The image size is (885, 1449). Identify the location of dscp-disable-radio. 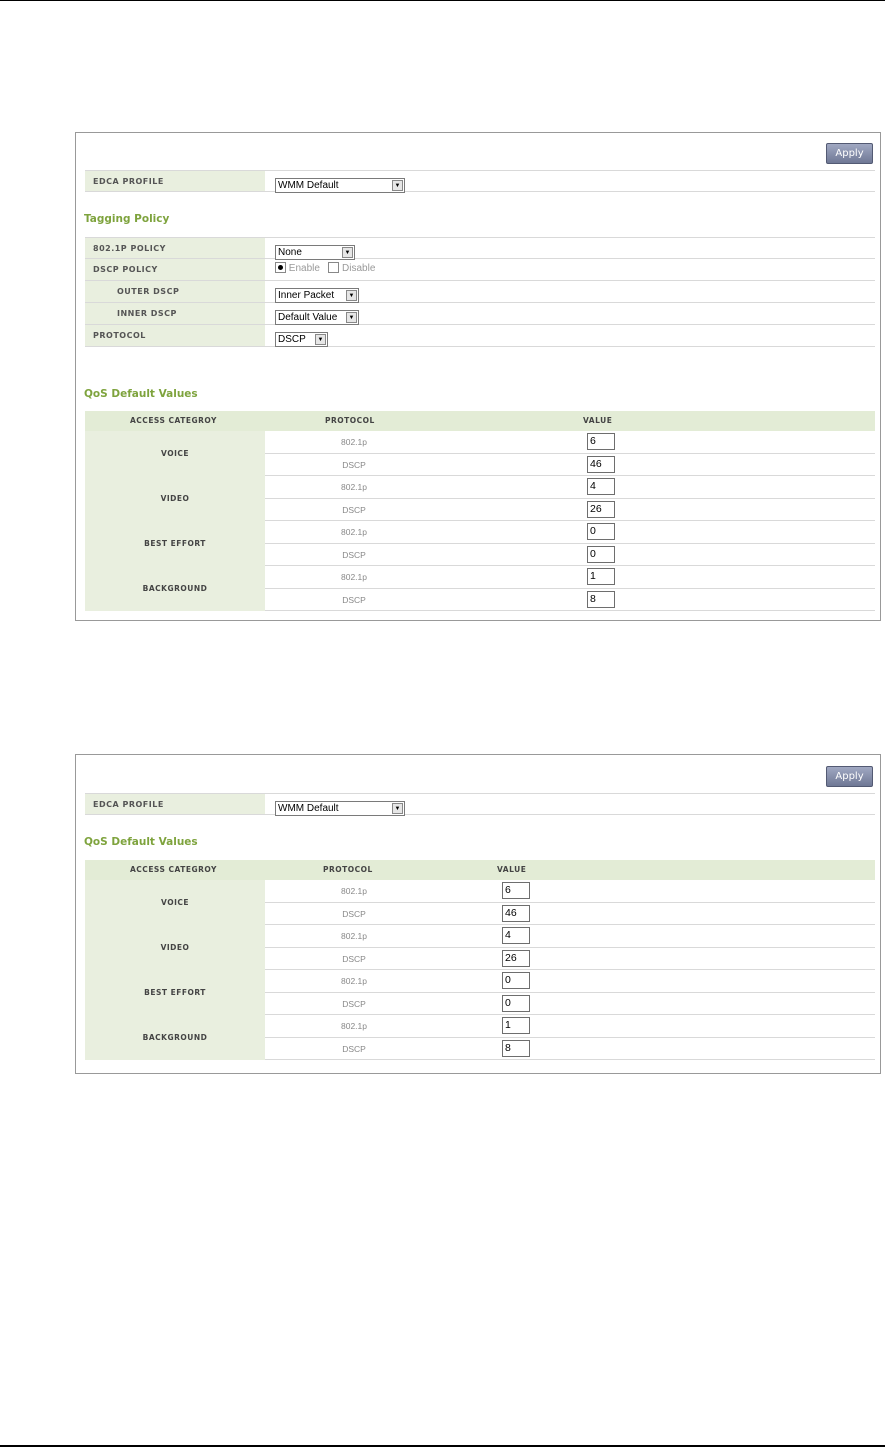
(334, 267).